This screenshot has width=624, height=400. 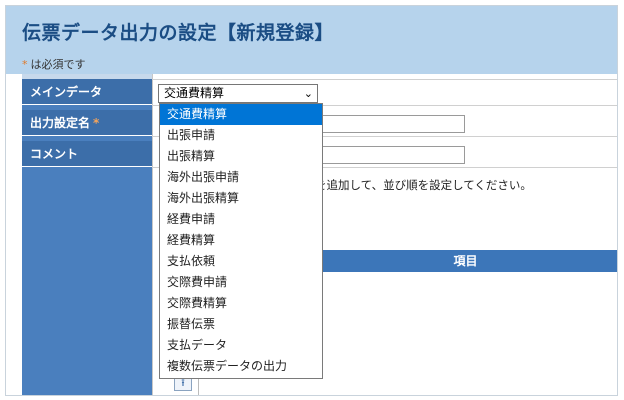 I want to click on dropdown-option: 海外出張申請, so click(x=241, y=177).